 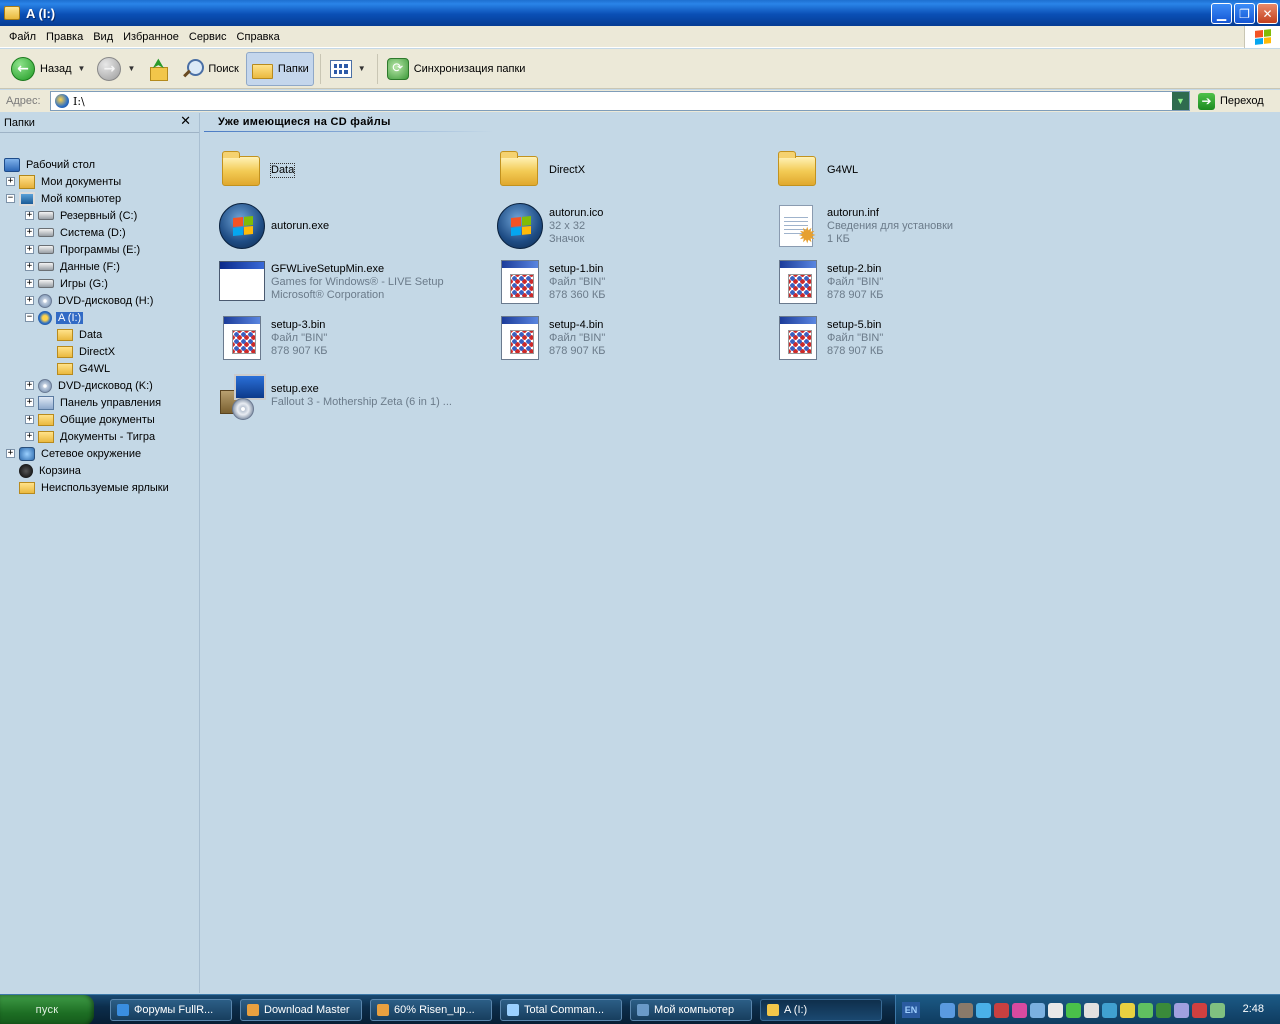 What do you see at coordinates (1267, 13) in the screenshot?
I see `close-button: ✕` at bounding box center [1267, 13].